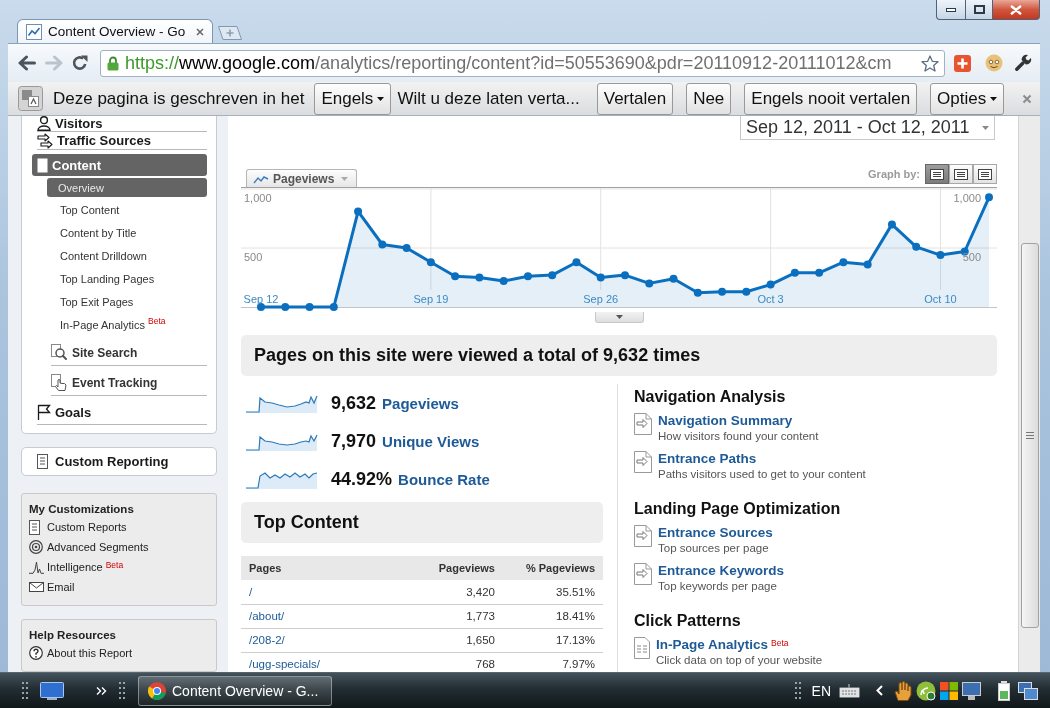 This screenshot has height=708, width=1050. Describe the element at coordinates (949, 690) in the screenshot. I see `squares-icon` at that location.